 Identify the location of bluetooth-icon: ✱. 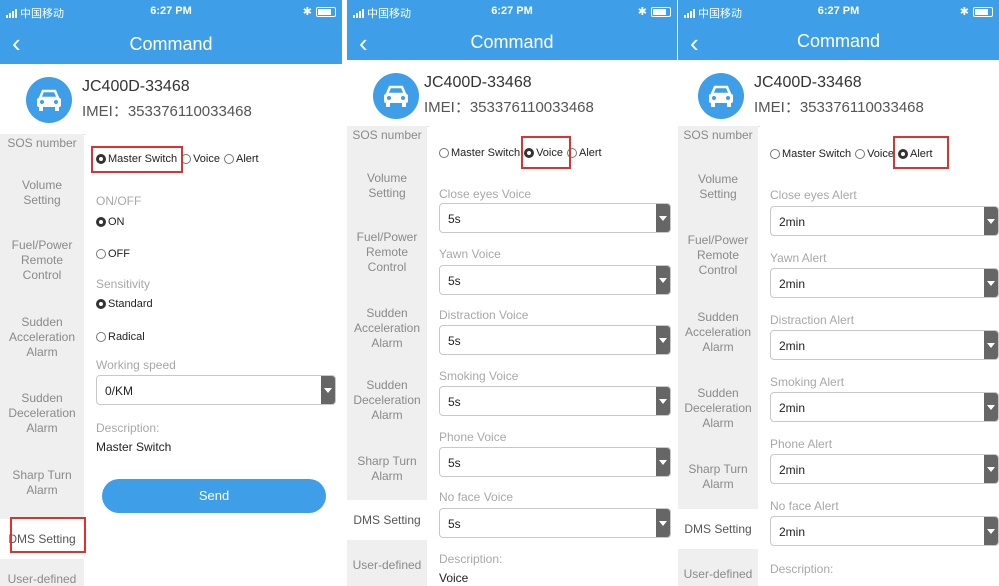
(307, 12).